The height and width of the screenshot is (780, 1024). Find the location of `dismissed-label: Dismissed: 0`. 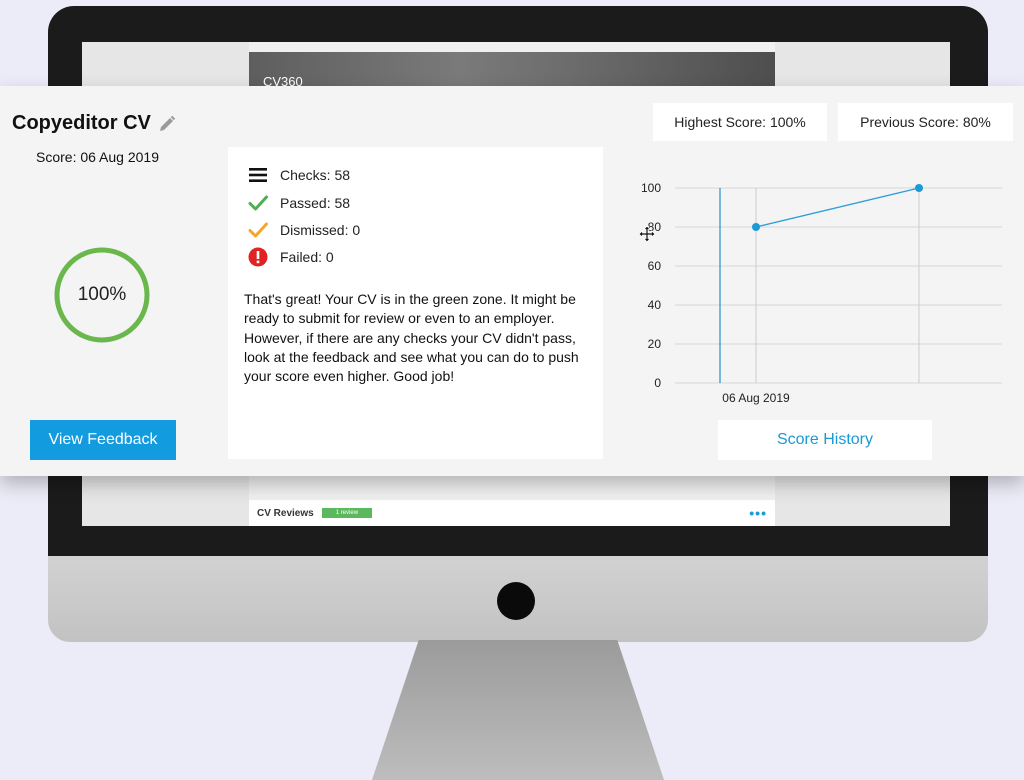

dismissed-label: Dismissed: 0 is located at coordinates (320, 230).